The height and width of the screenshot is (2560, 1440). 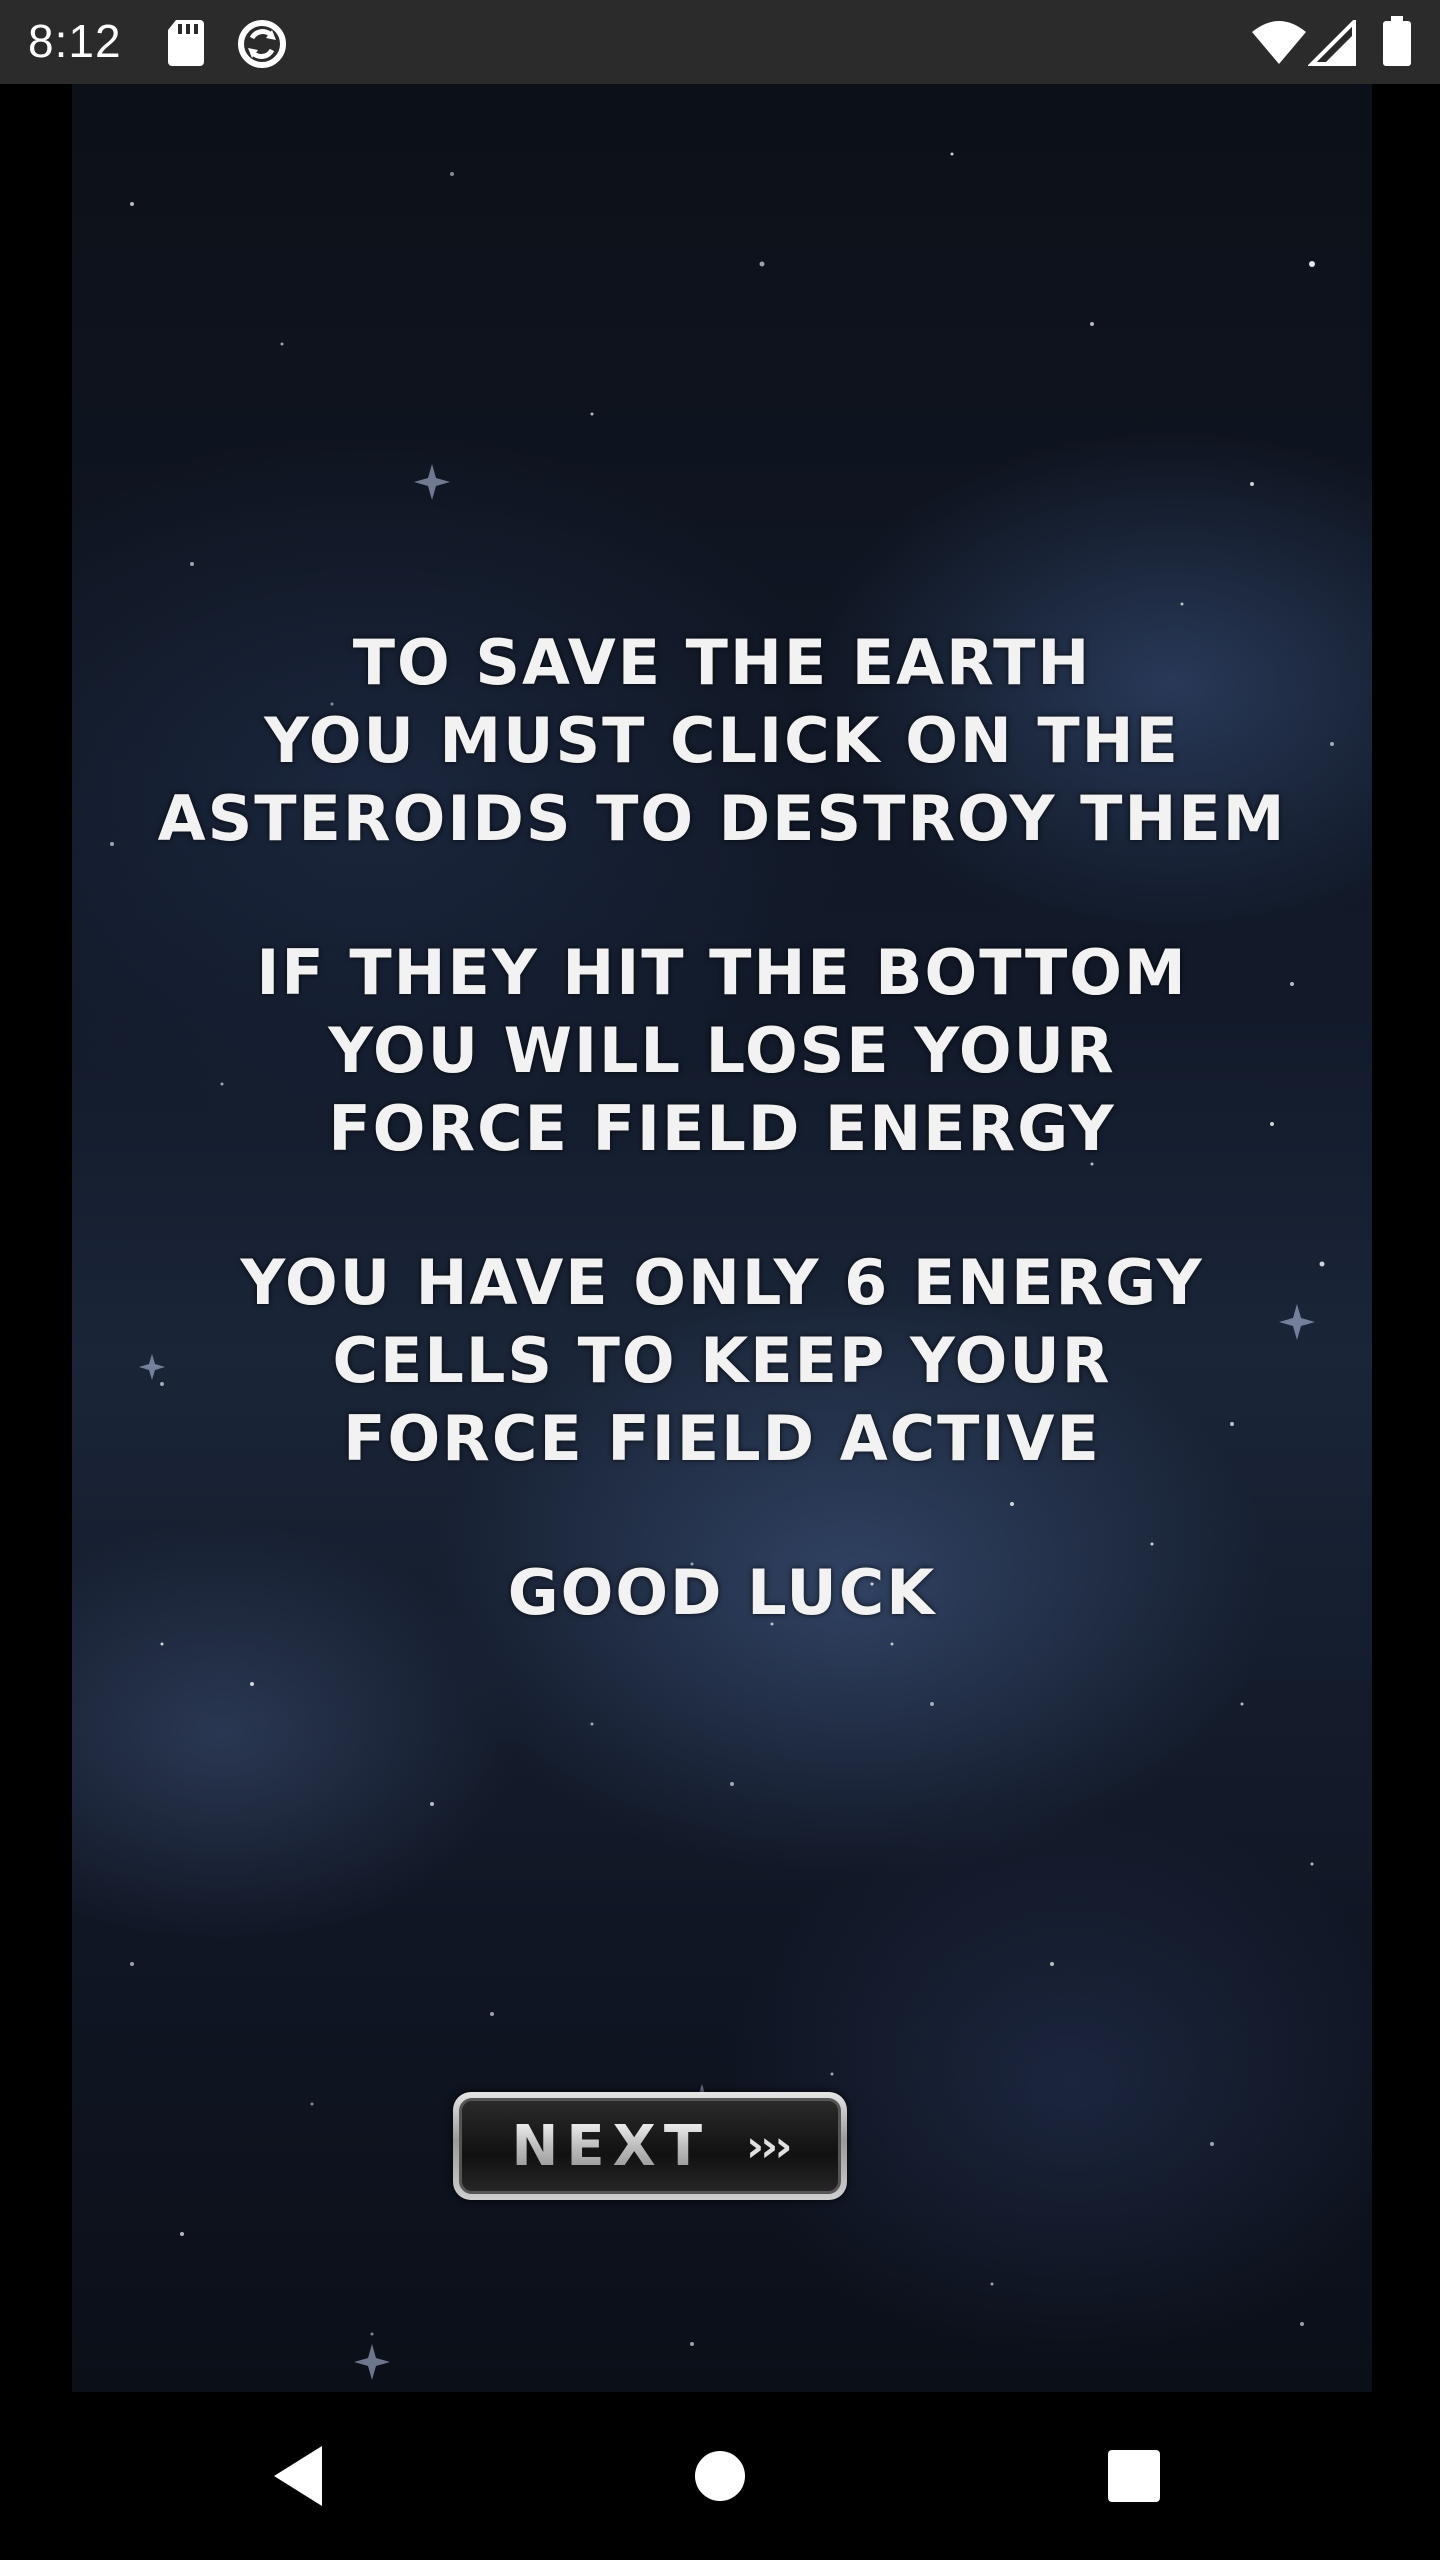 What do you see at coordinates (722, 662) in the screenshot?
I see `instruction-line: TO SAVE THE EARTH` at bounding box center [722, 662].